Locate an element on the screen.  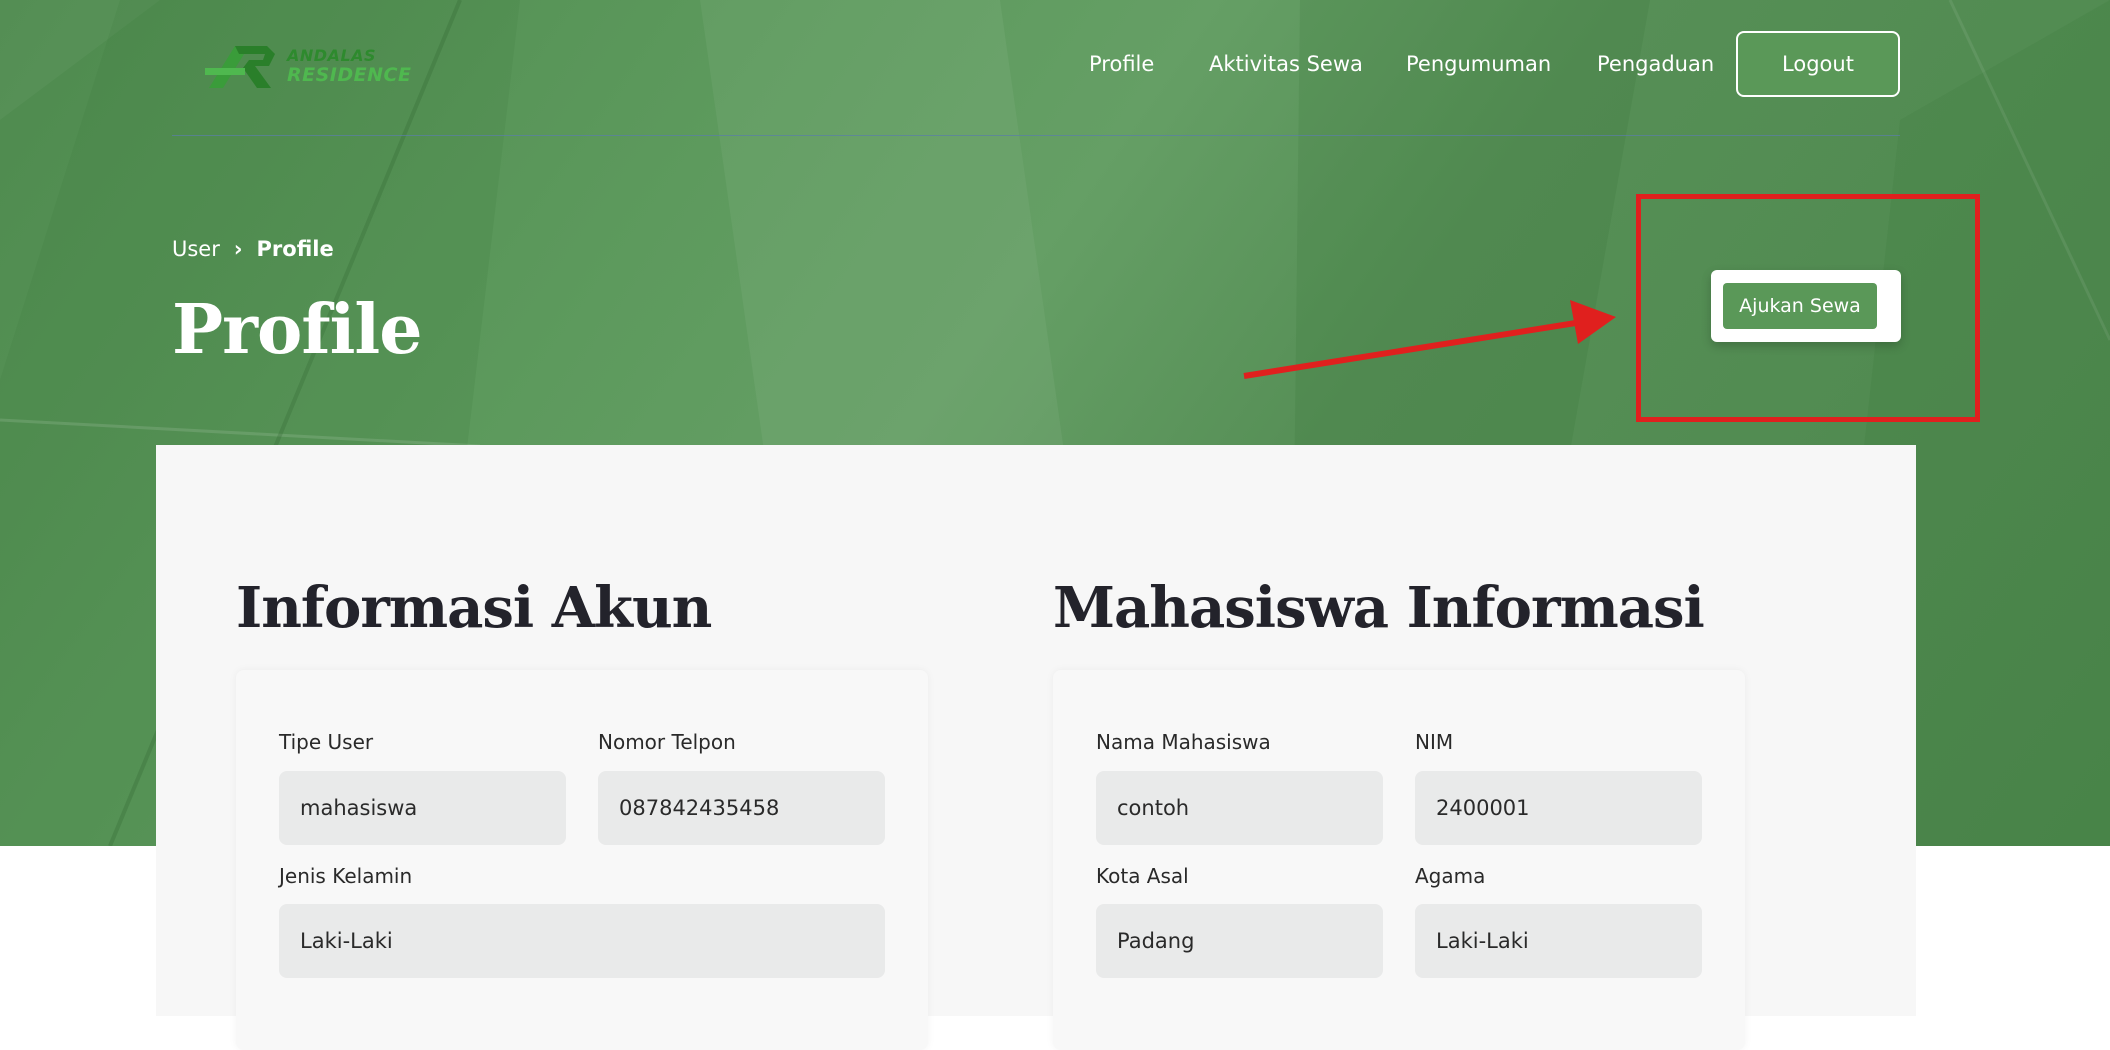
logo-text-residence: RESIDENCE is located at coordinates (349, 75).